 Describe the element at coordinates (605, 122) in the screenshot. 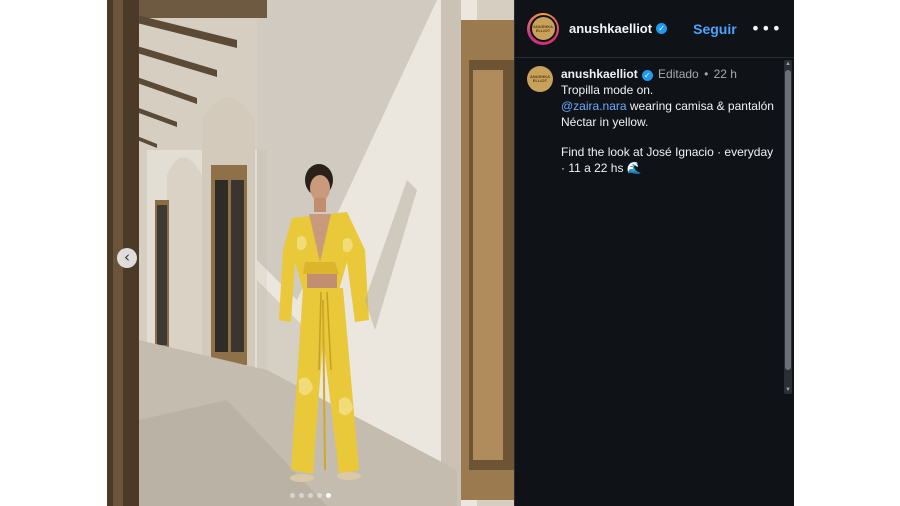

I see `caption-line: Néctar in yellow.` at that location.